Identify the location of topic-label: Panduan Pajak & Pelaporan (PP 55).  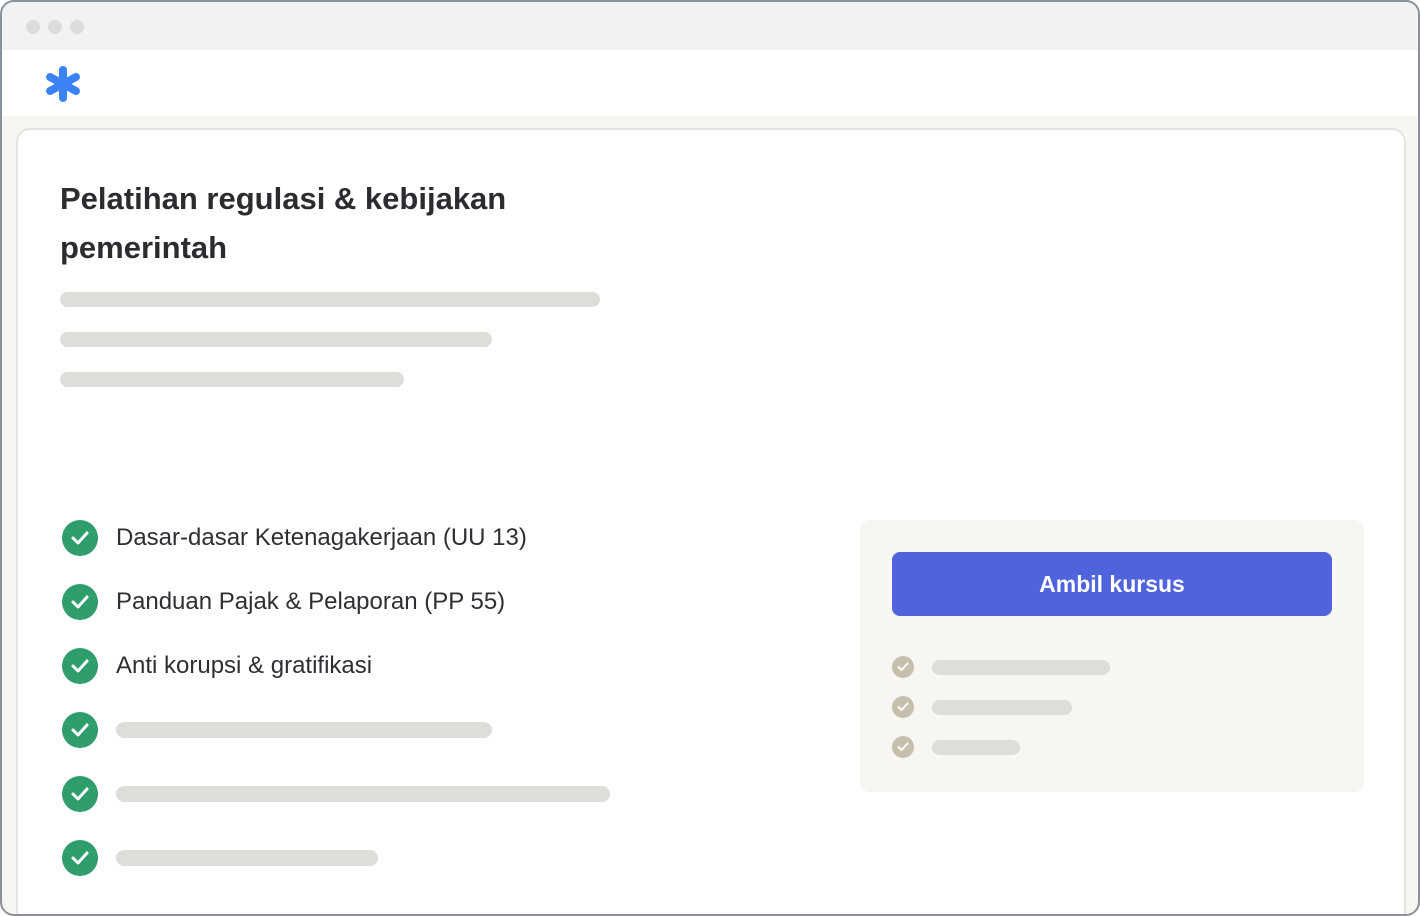
(311, 601).